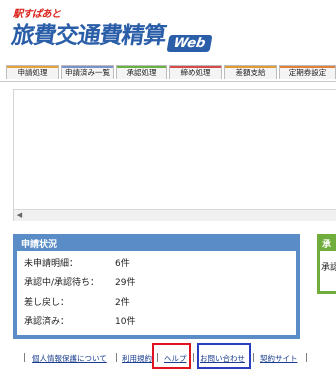  I want to click on logo-title: 旅費交通費精算, so click(88, 36).